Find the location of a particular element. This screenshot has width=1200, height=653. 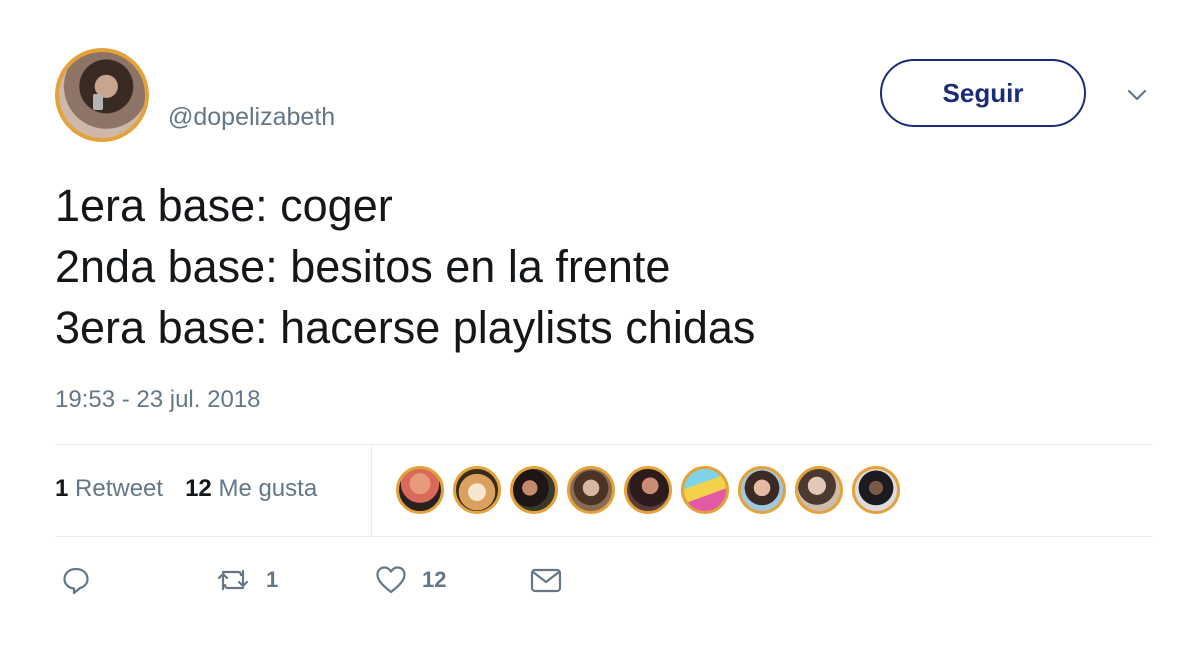

retweet-stat-label: Retweet is located at coordinates (119, 488).